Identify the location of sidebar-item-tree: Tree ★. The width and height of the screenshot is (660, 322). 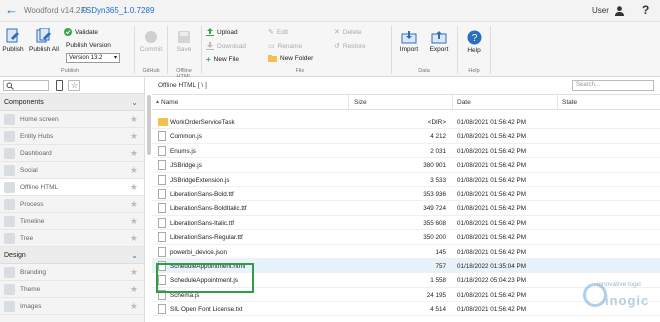
(72, 238).